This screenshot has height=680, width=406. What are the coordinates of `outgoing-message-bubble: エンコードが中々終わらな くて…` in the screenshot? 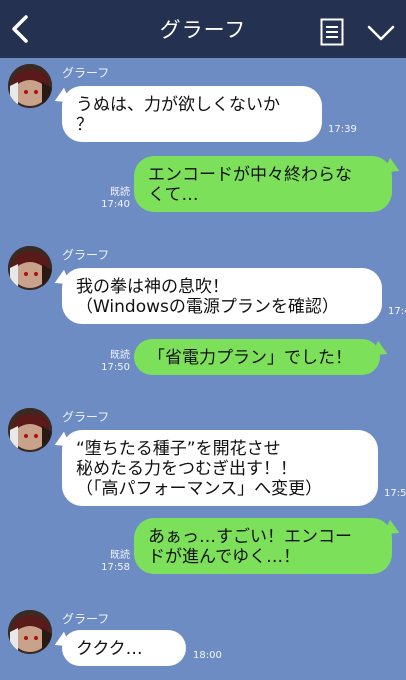 It's located at (263, 184).